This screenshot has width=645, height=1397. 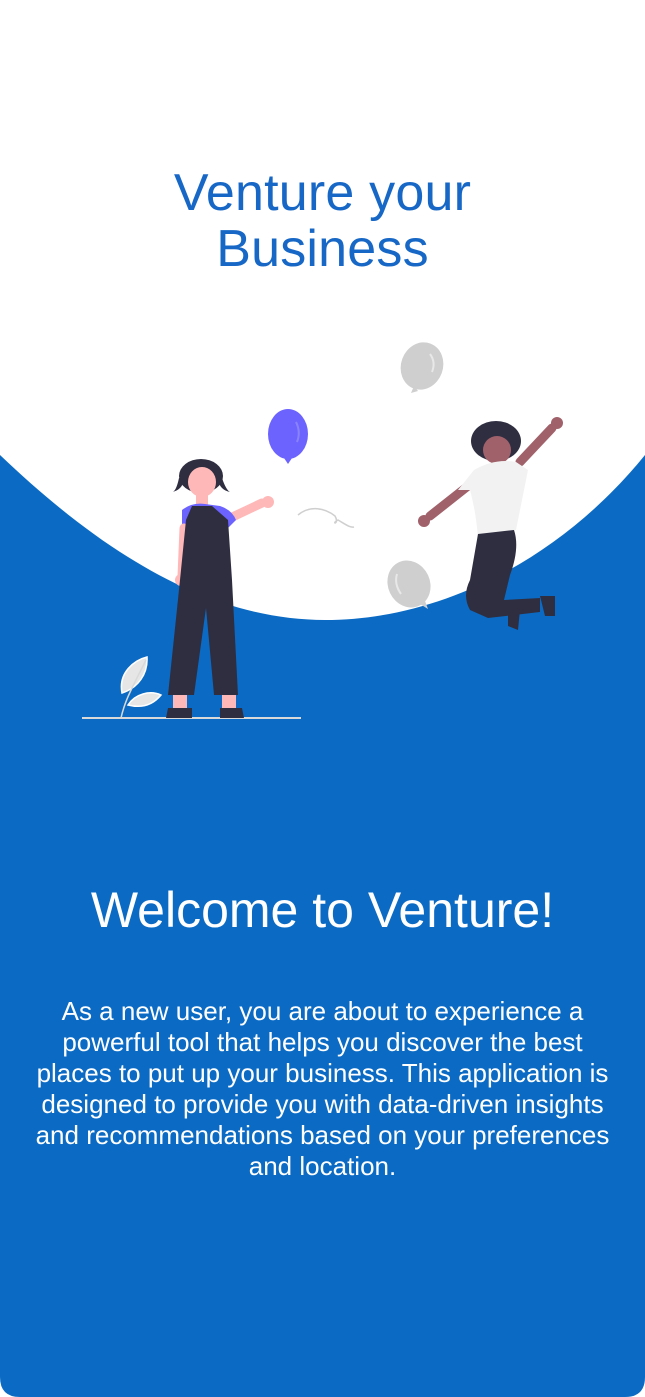 I want to click on gray-balloon-icon, so click(x=422, y=367).